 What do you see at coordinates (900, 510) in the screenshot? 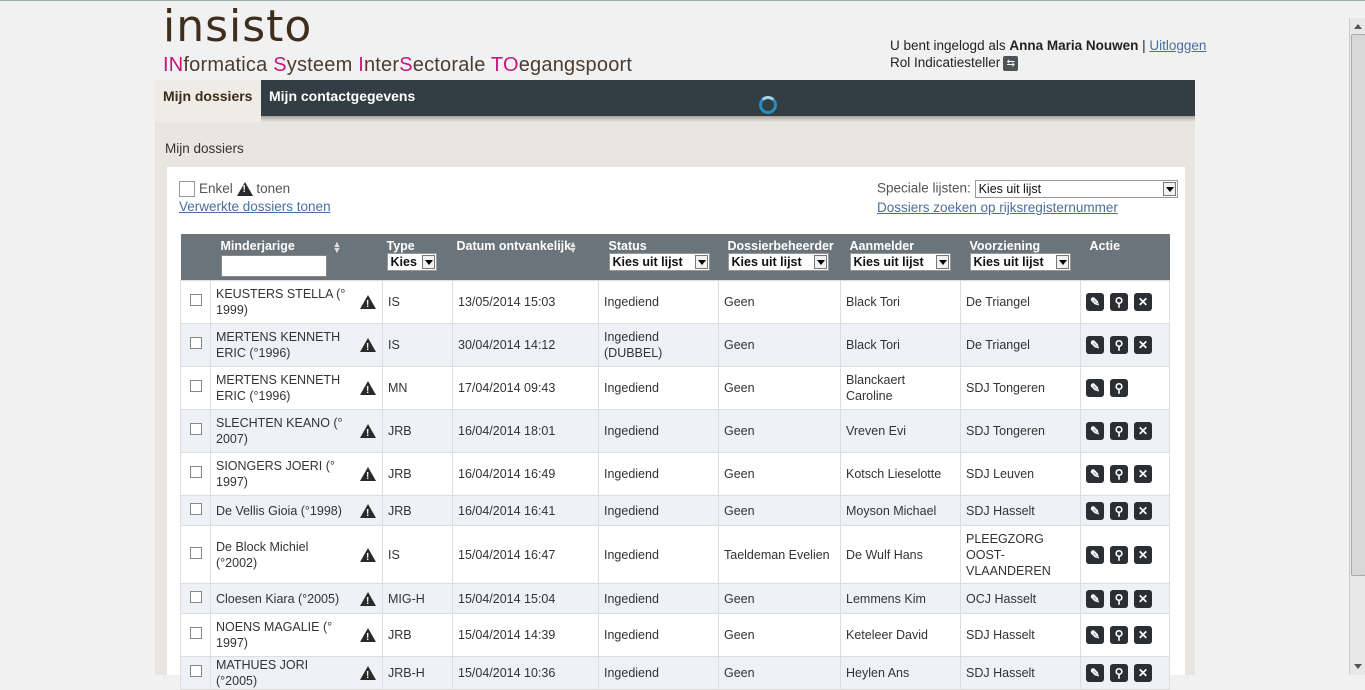
I see `reporter-cell: Moyson Michael` at bounding box center [900, 510].